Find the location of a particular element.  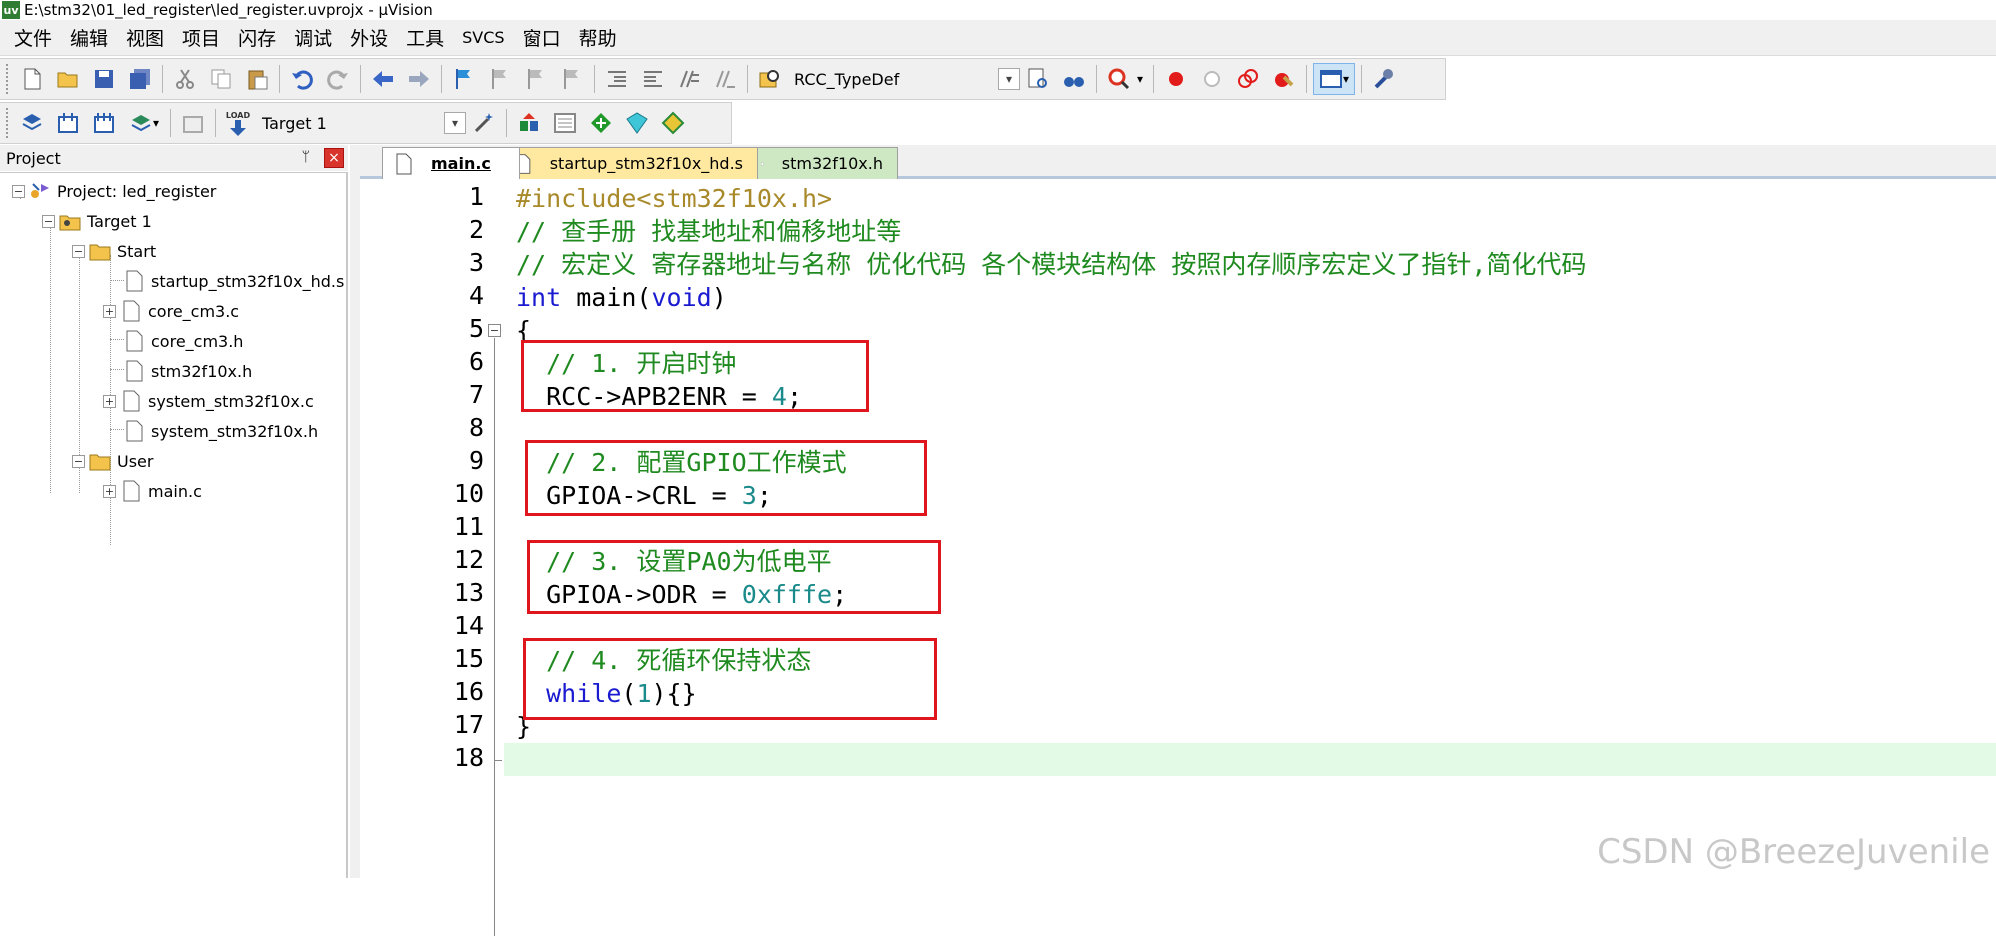

tab-startup-stm32f10x-hd-s: startup_stm32f10x_hd.s is located at coordinates (630, 163).